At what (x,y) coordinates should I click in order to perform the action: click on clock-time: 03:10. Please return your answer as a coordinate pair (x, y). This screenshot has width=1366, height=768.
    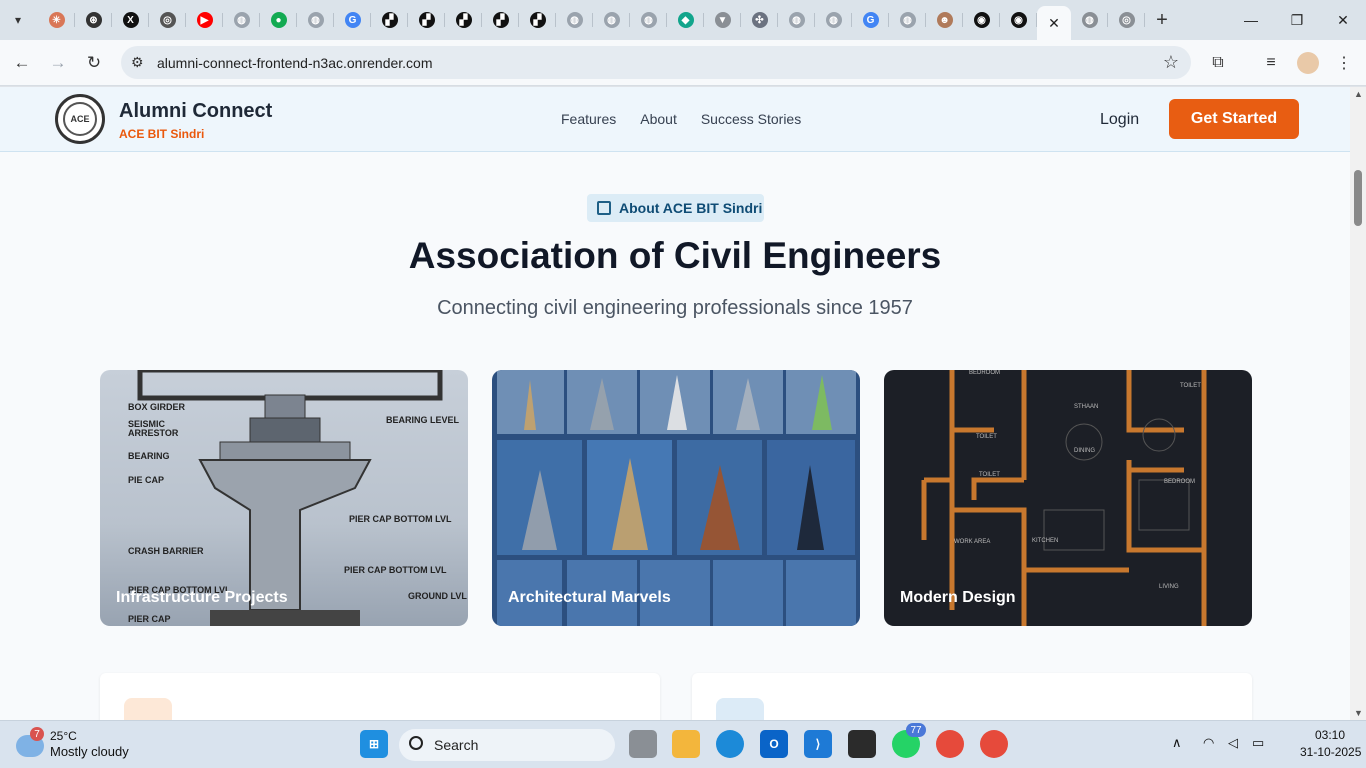
    Looking at the image, I should click on (1330, 735).